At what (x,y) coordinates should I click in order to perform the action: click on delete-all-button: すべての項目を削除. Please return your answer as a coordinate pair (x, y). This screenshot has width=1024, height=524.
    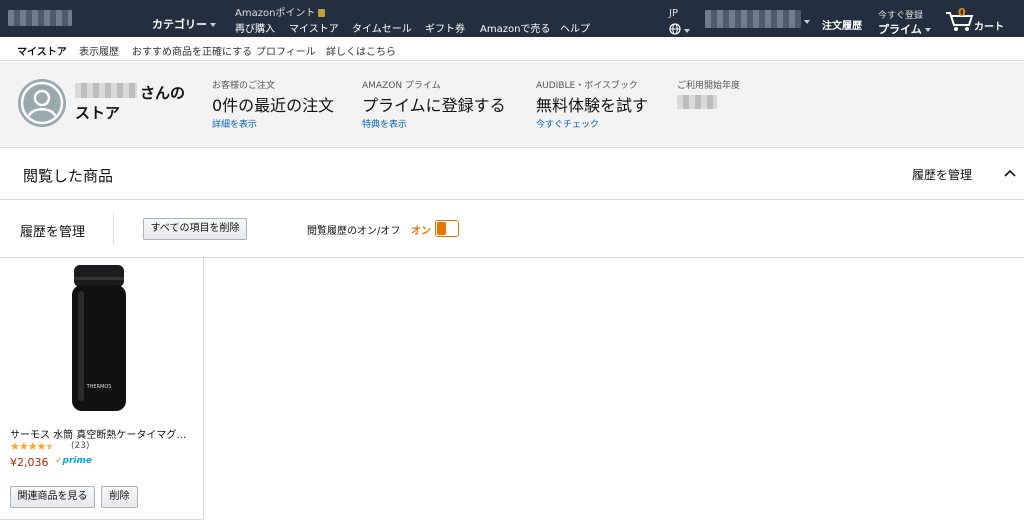
    Looking at the image, I should click on (195, 229).